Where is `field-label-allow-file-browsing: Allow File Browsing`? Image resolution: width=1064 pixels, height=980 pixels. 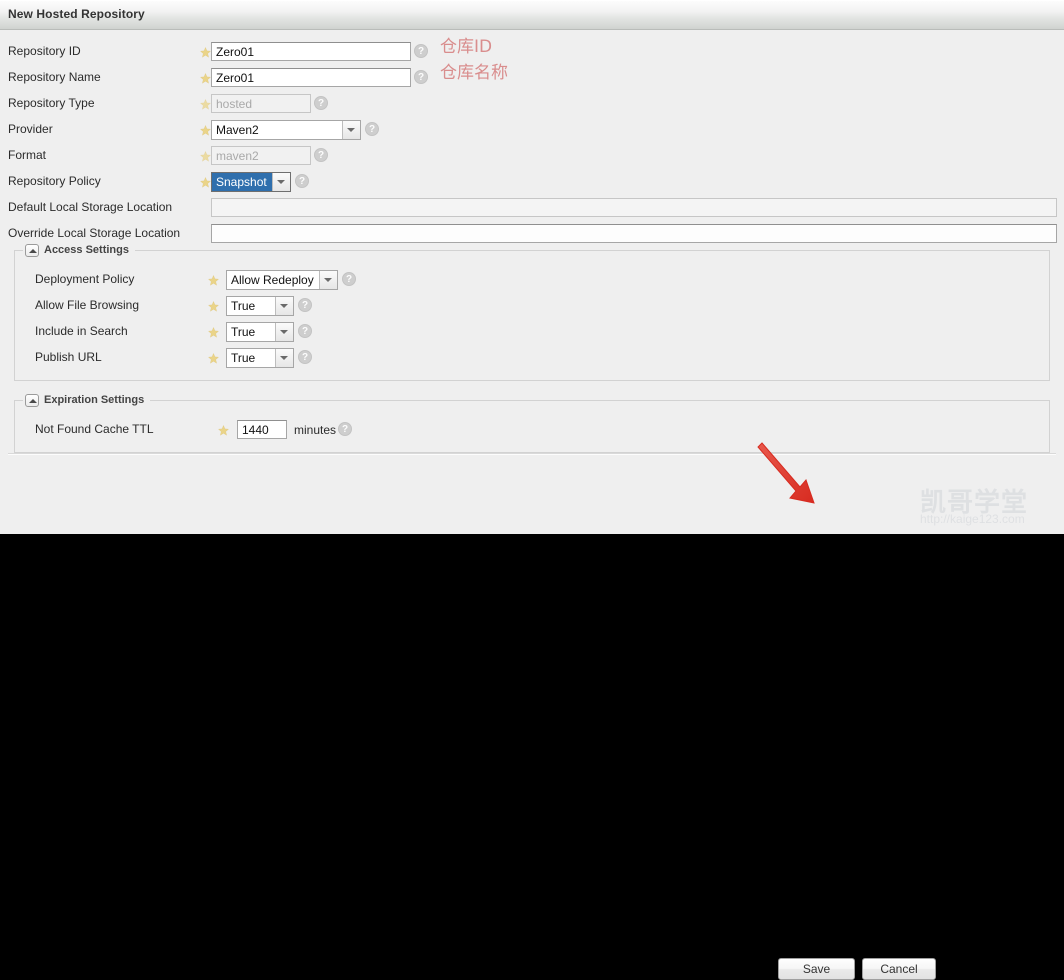 field-label-allow-file-browsing: Allow File Browsing is located at coordinates (87, 305).